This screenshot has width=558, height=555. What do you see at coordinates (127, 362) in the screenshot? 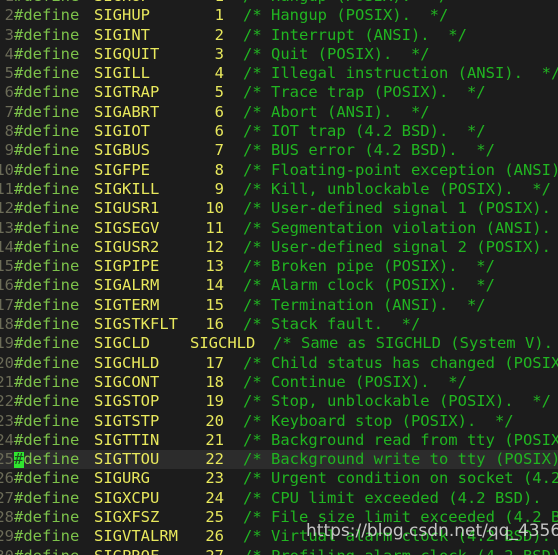
I see `macro-name: SIGCHLD` at bounding box center [127, 362].